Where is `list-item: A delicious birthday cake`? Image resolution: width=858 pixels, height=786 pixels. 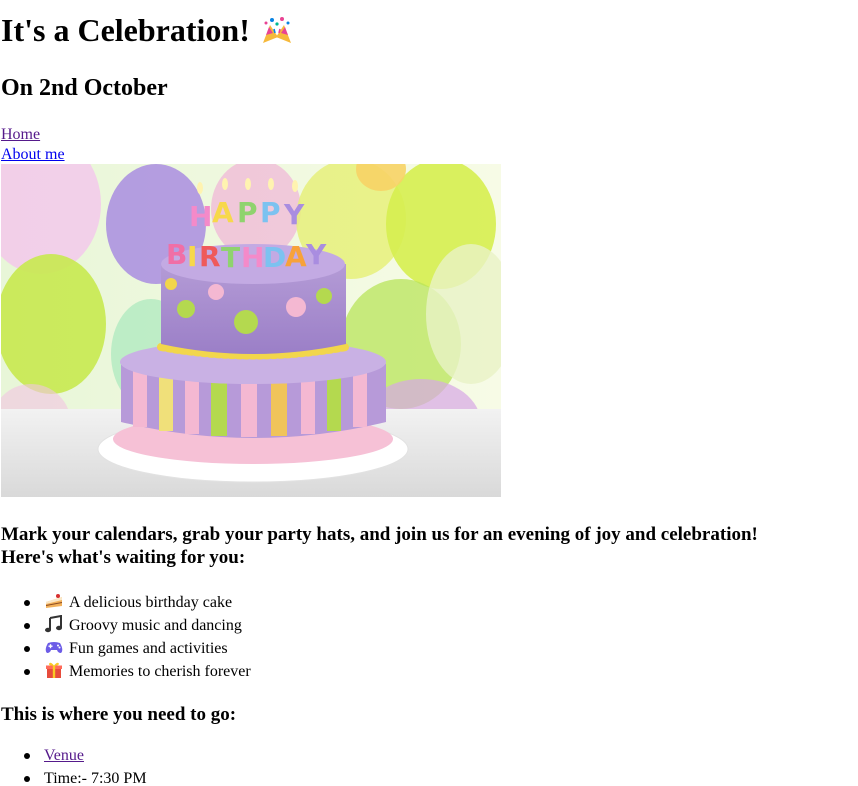
list-item: A delicious birthday cake is located at coordinates (137, 602).